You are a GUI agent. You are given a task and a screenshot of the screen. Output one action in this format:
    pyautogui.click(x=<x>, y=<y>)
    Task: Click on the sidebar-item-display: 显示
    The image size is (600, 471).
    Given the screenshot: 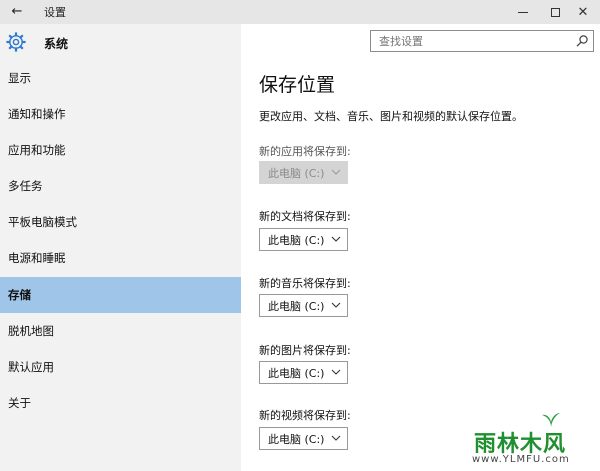 What is the action you would take?
    pyautogui.click(x=120, y=78)
    